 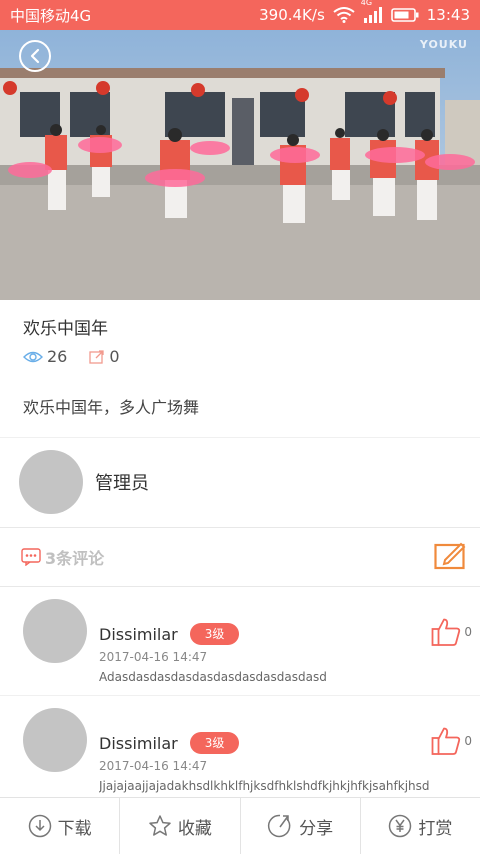 What do you see at coordinates (114, 356) in the screenshot?
I see `shares-count: 0` at bounding box center [114, 356].